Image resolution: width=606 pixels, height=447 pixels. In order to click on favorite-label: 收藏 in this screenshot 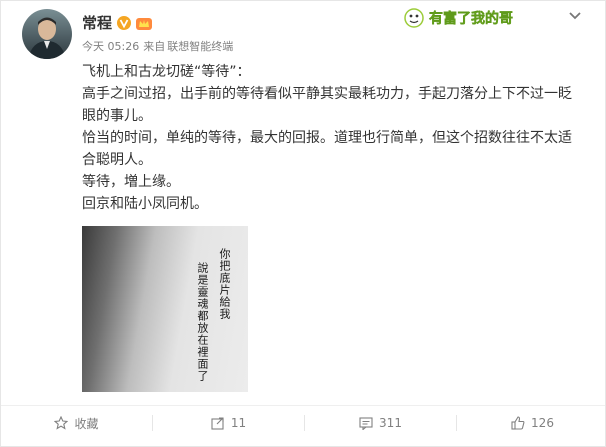, I will do `click(86, 423)`.